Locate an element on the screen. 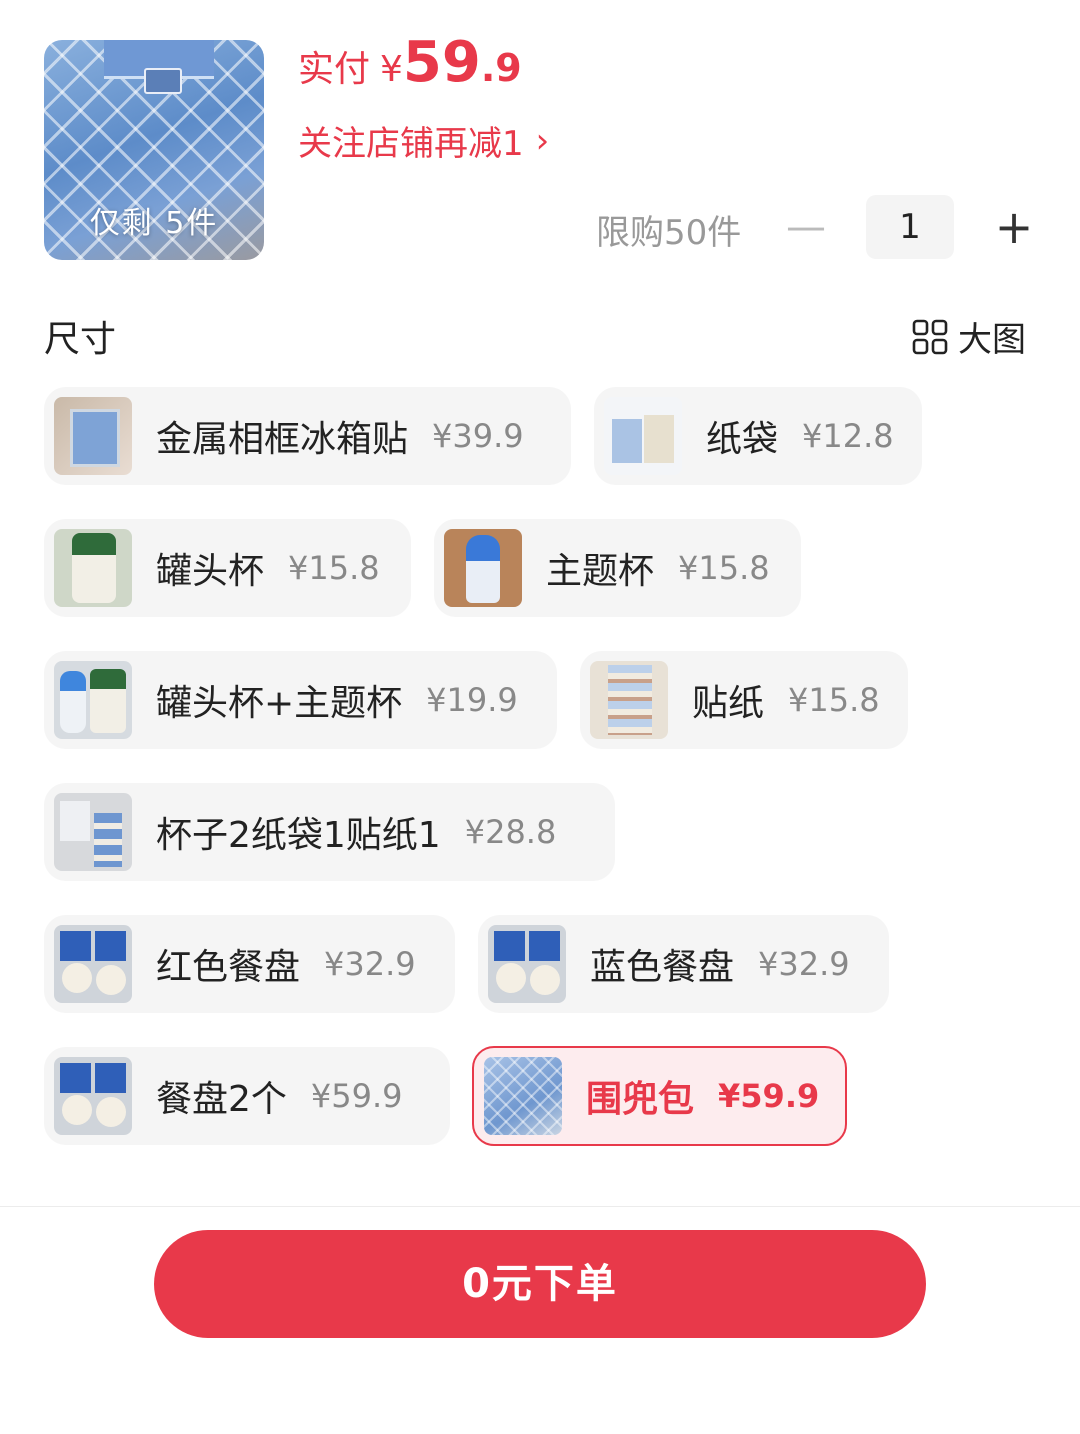  product-image: 仅剩 5件 is located at coordinates (154, 150).